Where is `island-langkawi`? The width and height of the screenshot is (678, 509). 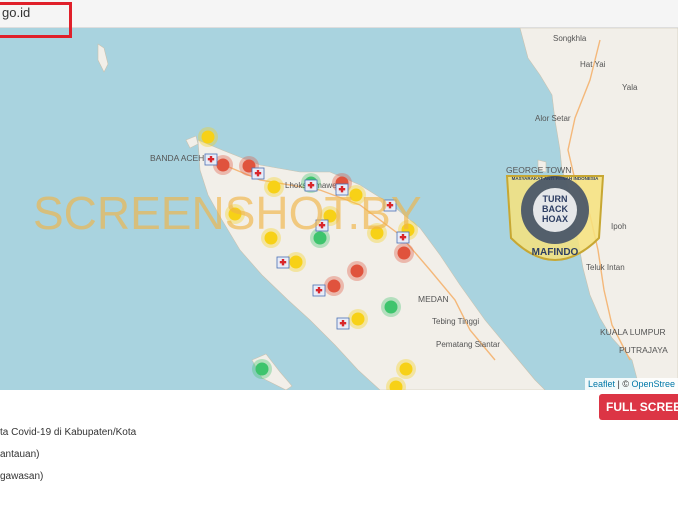
island-langkawi is located at coordinates (103, 58).